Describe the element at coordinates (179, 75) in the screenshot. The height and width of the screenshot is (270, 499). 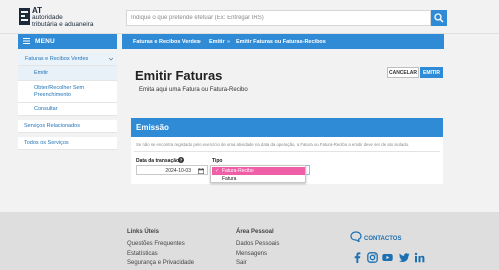
I see `page-title: Emitir Faturas` at that location.